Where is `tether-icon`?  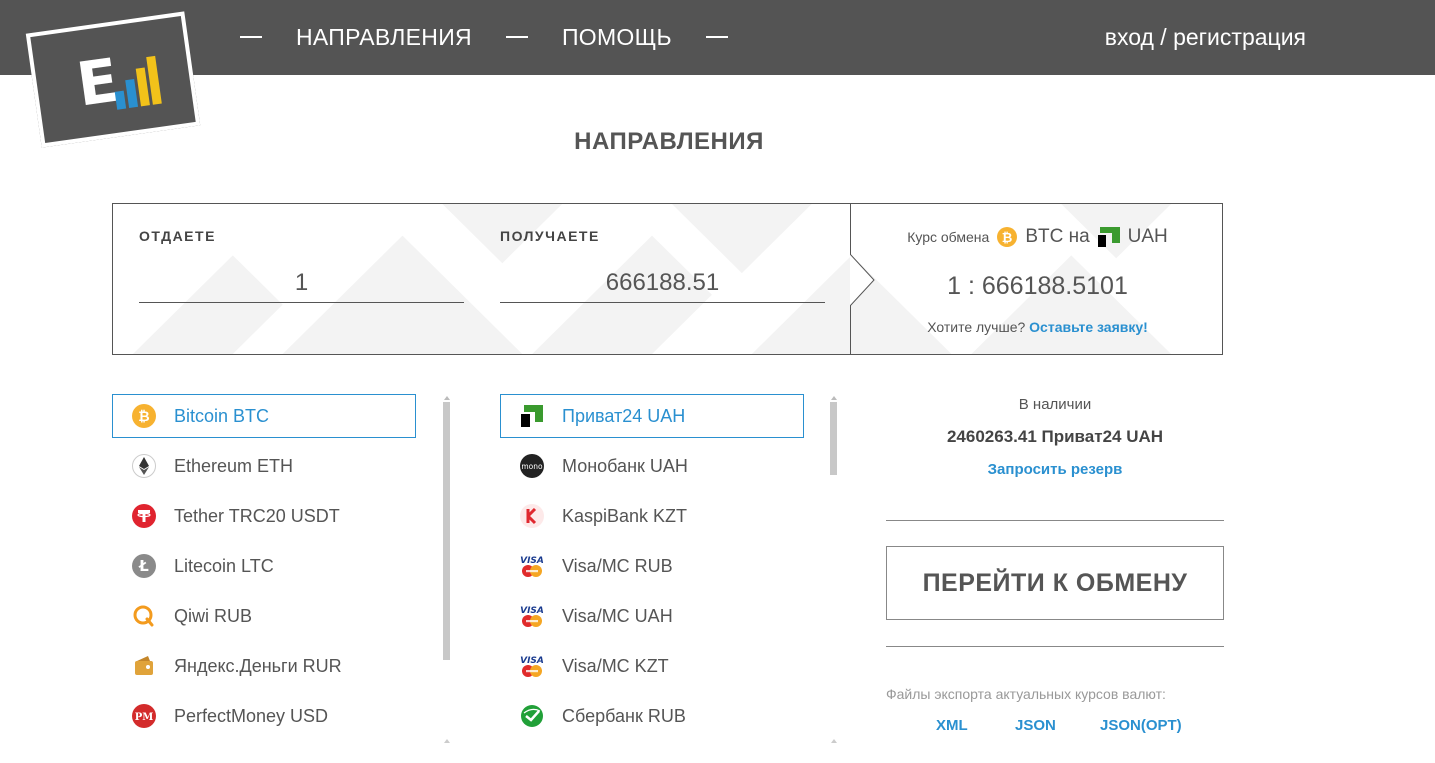
tether-icon is located at coordinates (144, 516).